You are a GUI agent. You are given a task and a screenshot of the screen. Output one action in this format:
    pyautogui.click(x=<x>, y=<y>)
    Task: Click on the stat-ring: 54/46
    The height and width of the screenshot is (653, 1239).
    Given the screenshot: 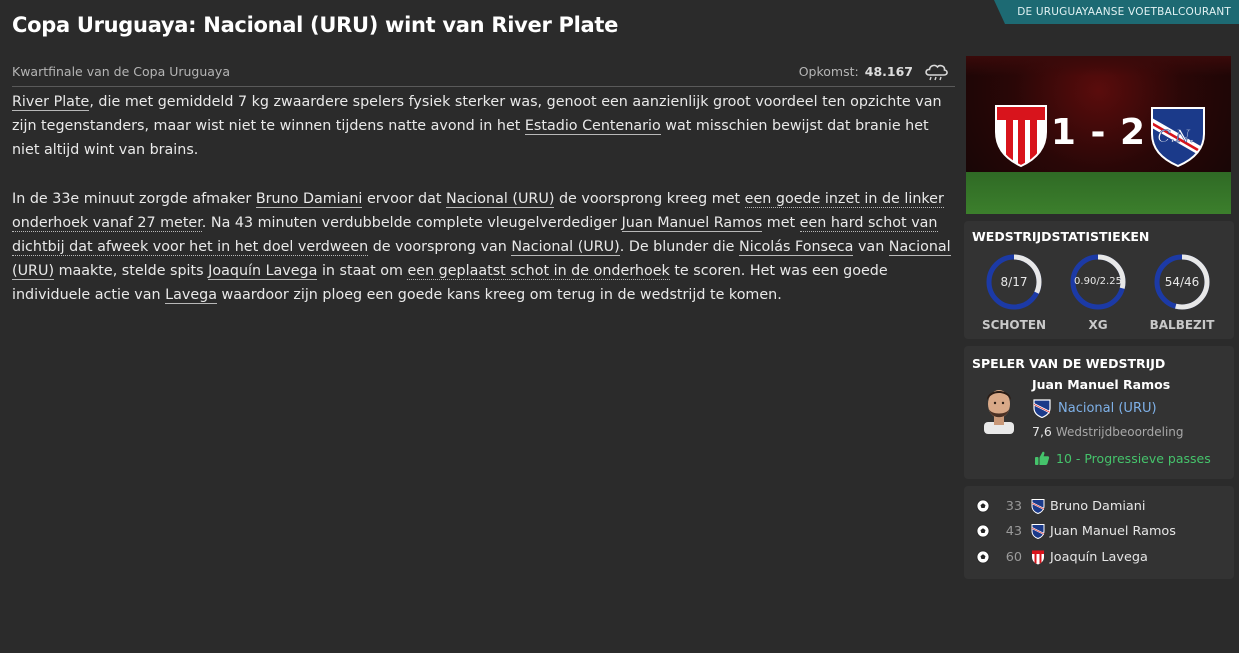 What is the action you would take?
    pyautogui.click(x=1182, y=282)
    